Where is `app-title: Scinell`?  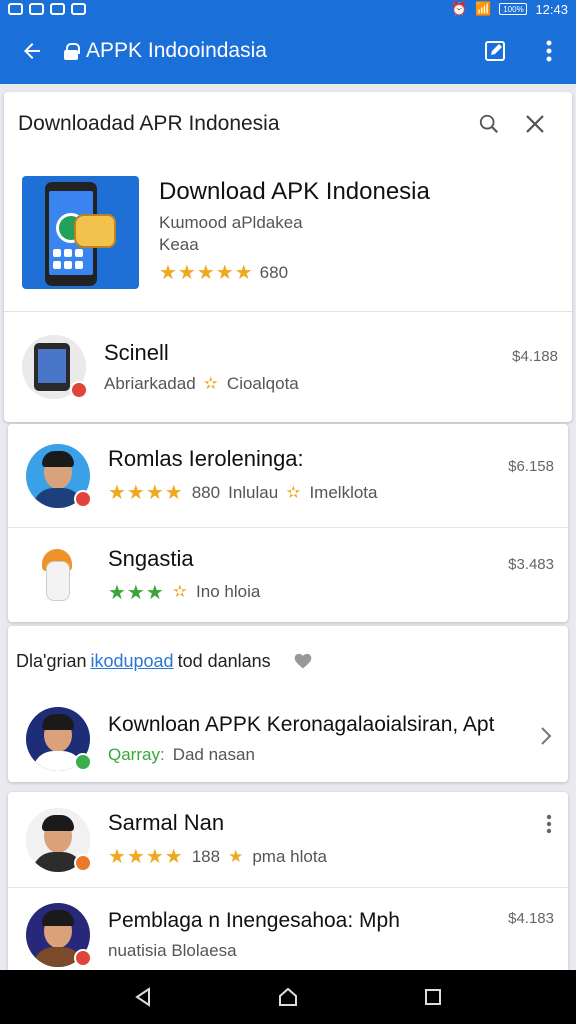
app-title: Scinell is located at coordinates (136, 352).